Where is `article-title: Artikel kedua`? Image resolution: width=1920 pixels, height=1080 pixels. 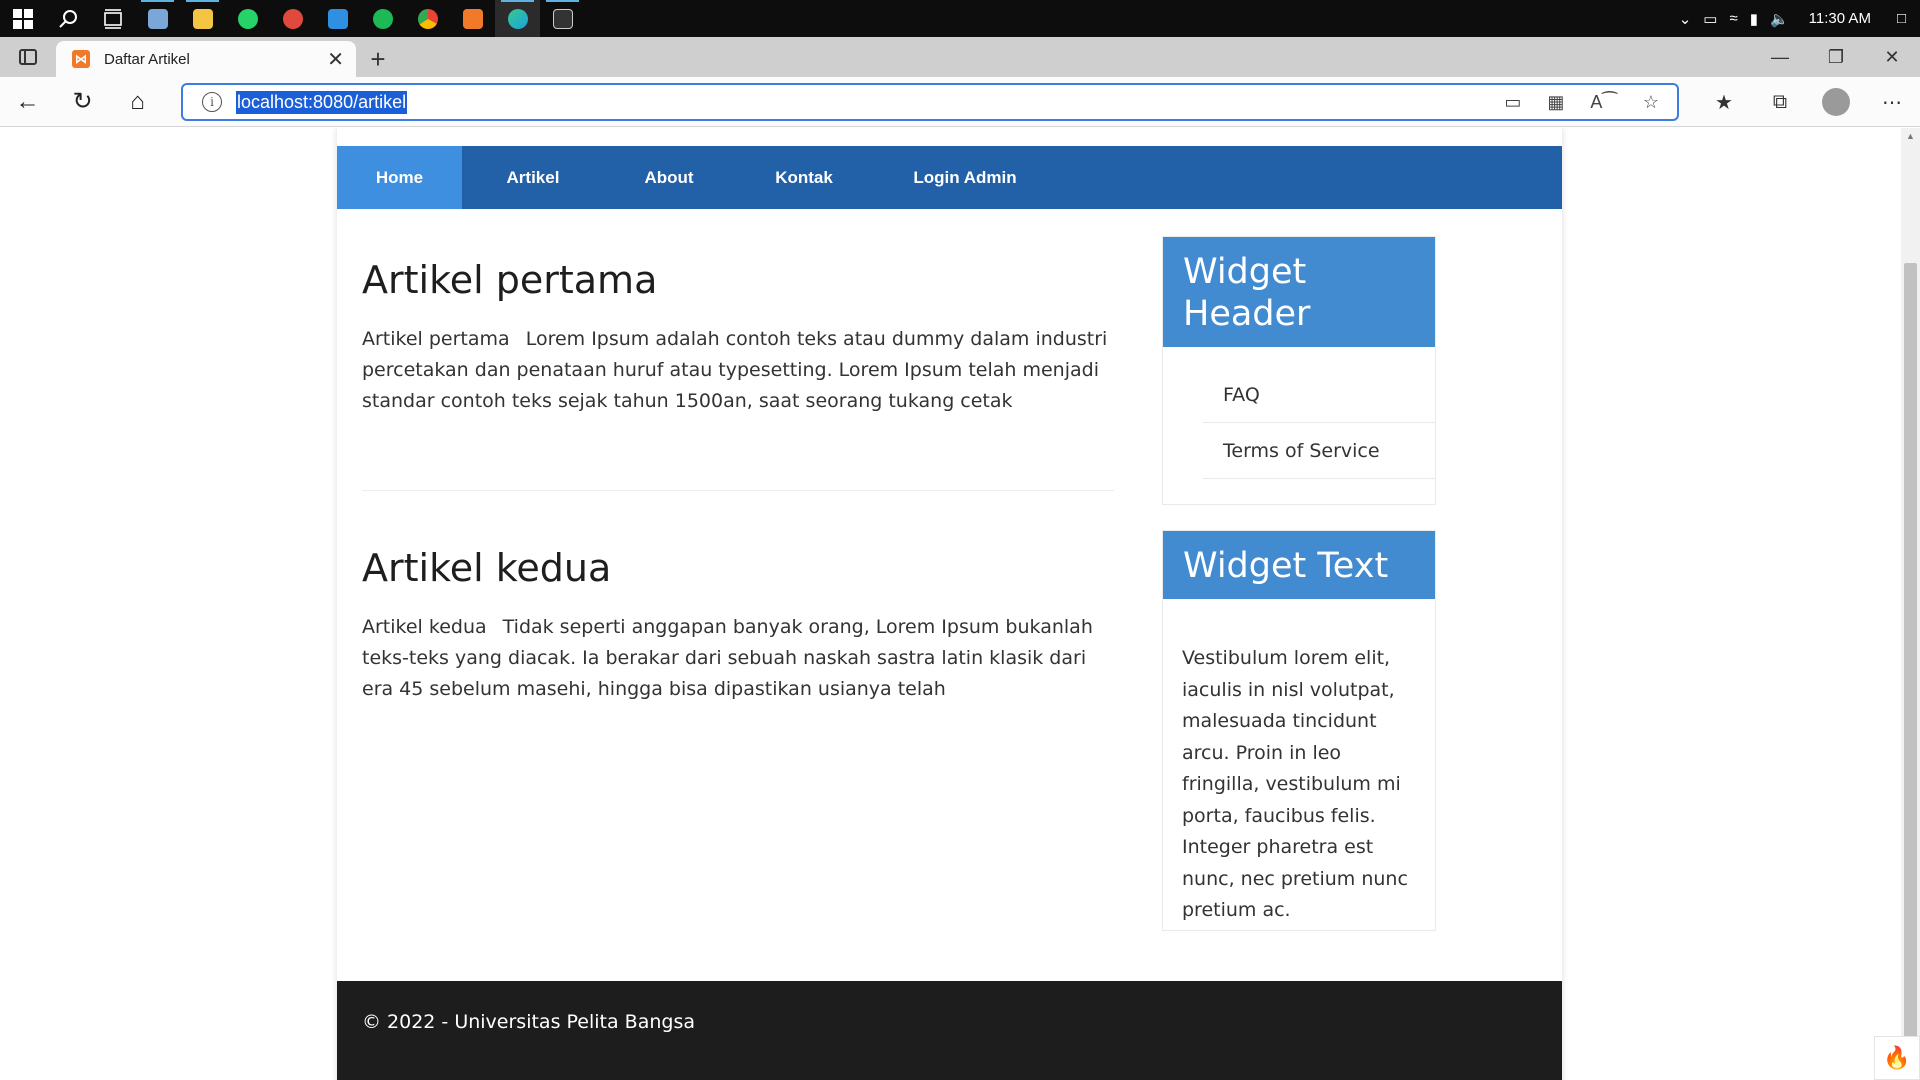
article-title: Artikel kedua is located at coordinates (738, 568).